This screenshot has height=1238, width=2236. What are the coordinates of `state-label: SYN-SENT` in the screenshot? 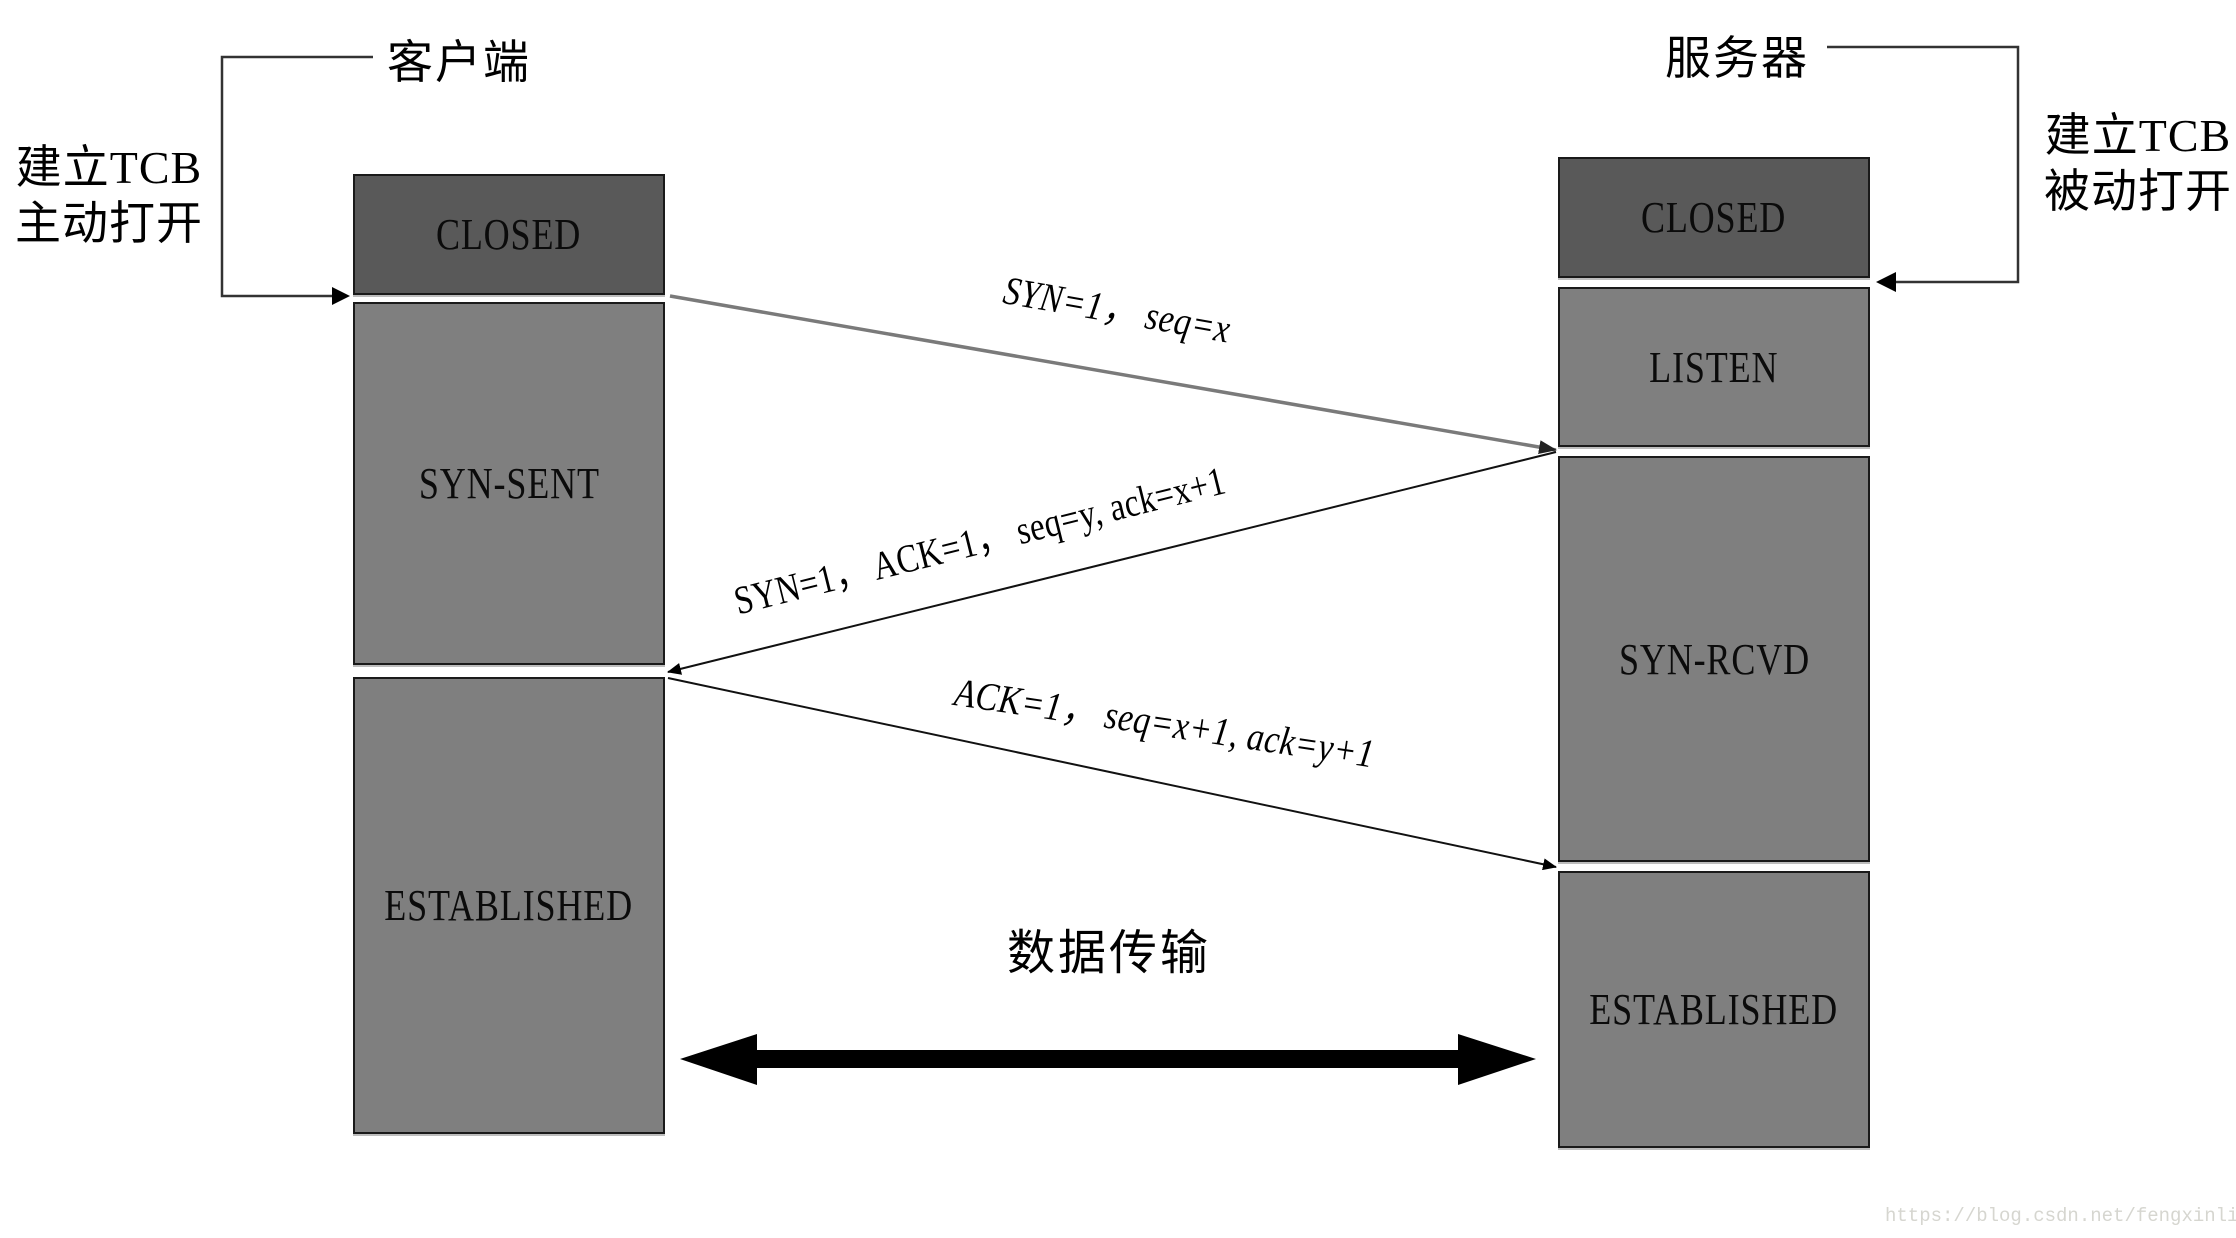 It's located at (509, 483).